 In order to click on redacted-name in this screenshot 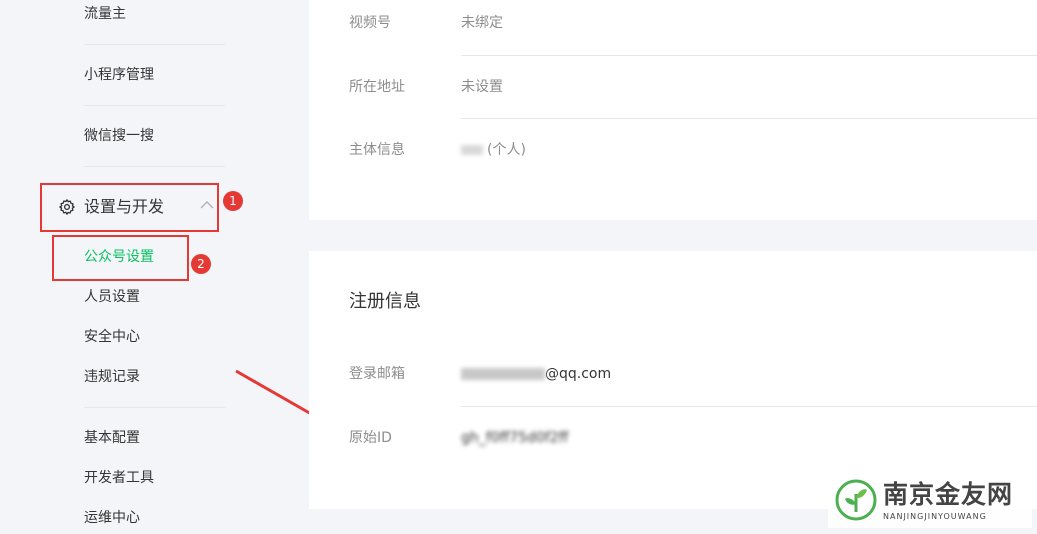, I will do `click(472, 150)`.